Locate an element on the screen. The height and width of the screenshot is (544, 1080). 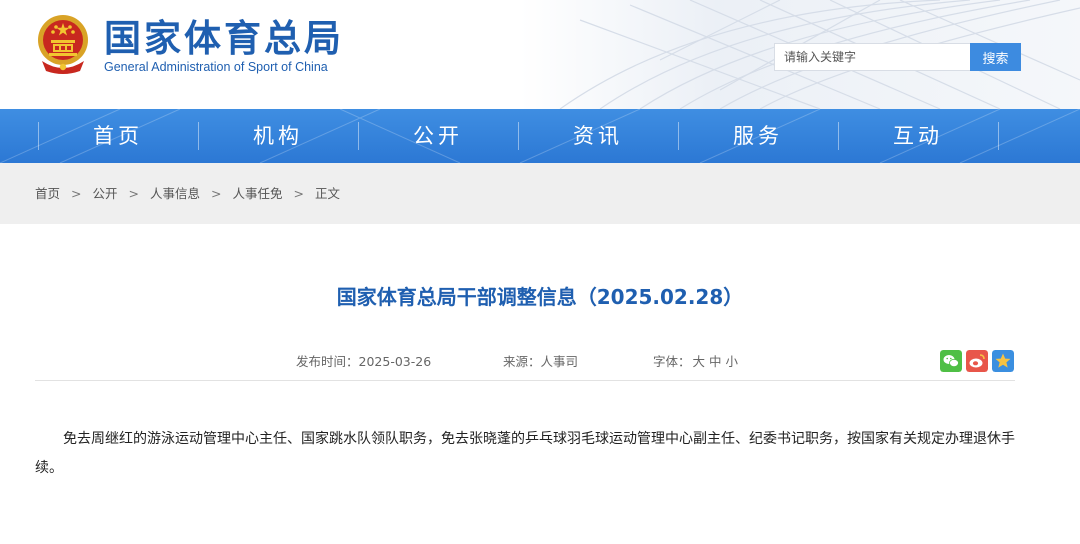
font-size-label: 字体： is located at coordinates (672, 361).